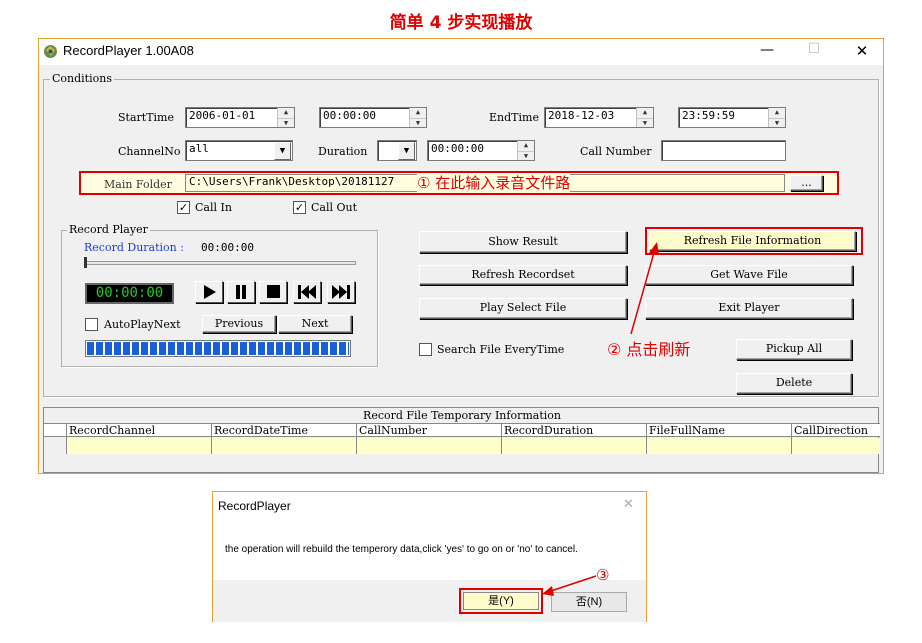  What do you see at coordinates (343, 151) in the screenshot?
I see `duration-label: Duration` at bounding box center [343, 151].